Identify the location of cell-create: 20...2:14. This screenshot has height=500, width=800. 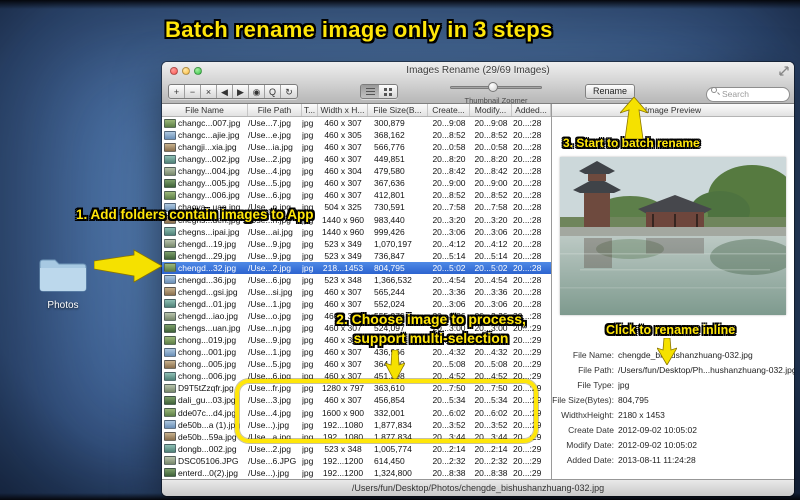
(449, 448).